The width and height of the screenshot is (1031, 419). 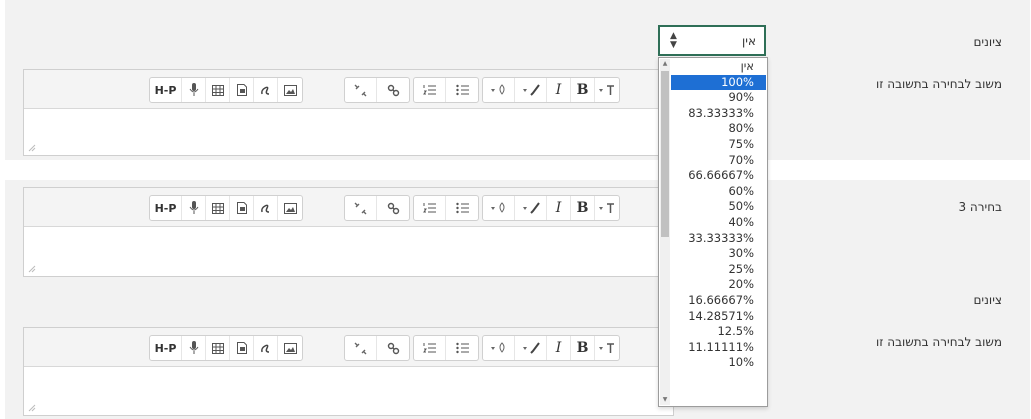 What do you see at coordinates (718, 239) in the screenshot?
I see `dropdown-option: 33.33333%` at bounding box center [718, 239].